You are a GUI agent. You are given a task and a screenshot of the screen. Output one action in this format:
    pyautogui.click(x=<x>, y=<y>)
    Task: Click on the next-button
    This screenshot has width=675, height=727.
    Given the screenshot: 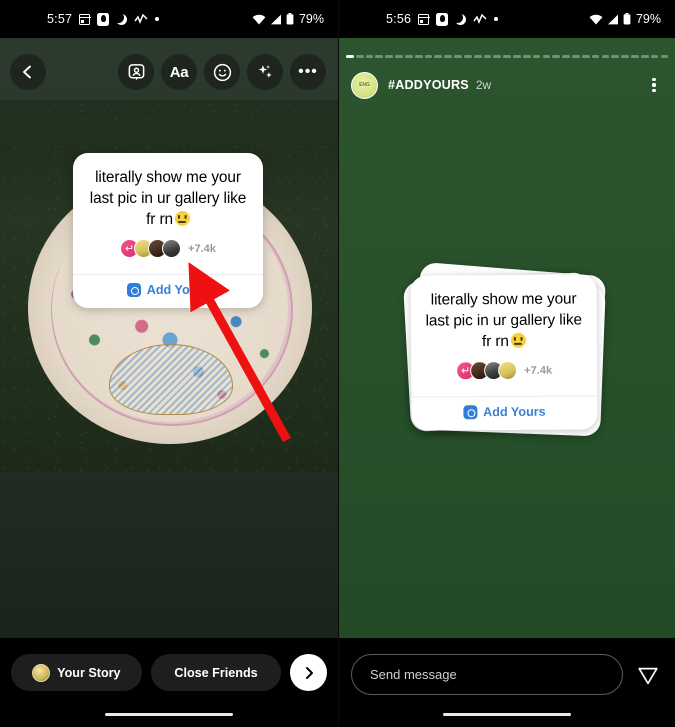 What is the action you would take?
    pyautogui.click(x=308, y=672)
    